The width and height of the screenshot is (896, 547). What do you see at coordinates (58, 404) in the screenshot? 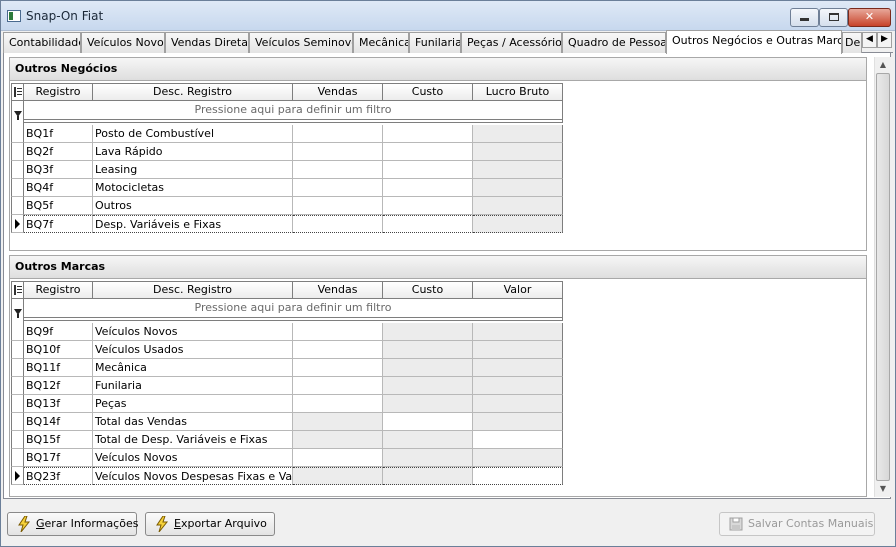
I see `cell-registro: BQ13f` at bounding box center [58, 404].